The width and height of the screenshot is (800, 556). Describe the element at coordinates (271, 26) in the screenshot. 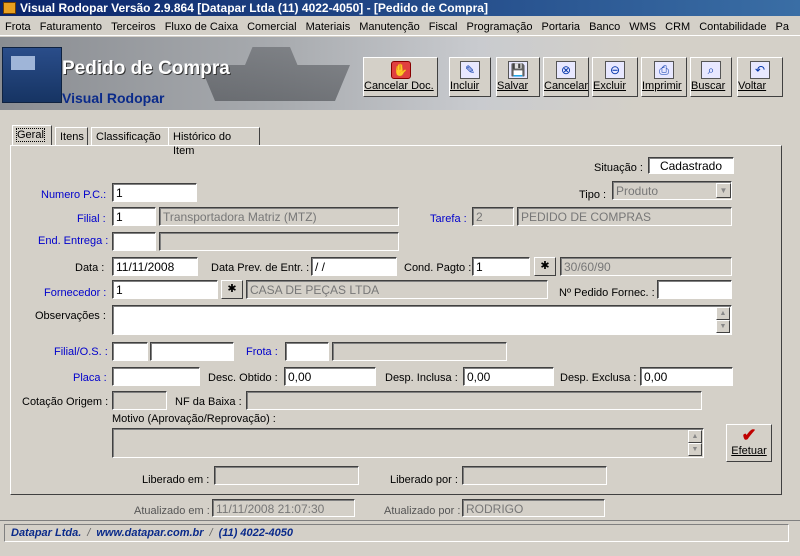

I see `menu-comercial: Comercial` at that location.